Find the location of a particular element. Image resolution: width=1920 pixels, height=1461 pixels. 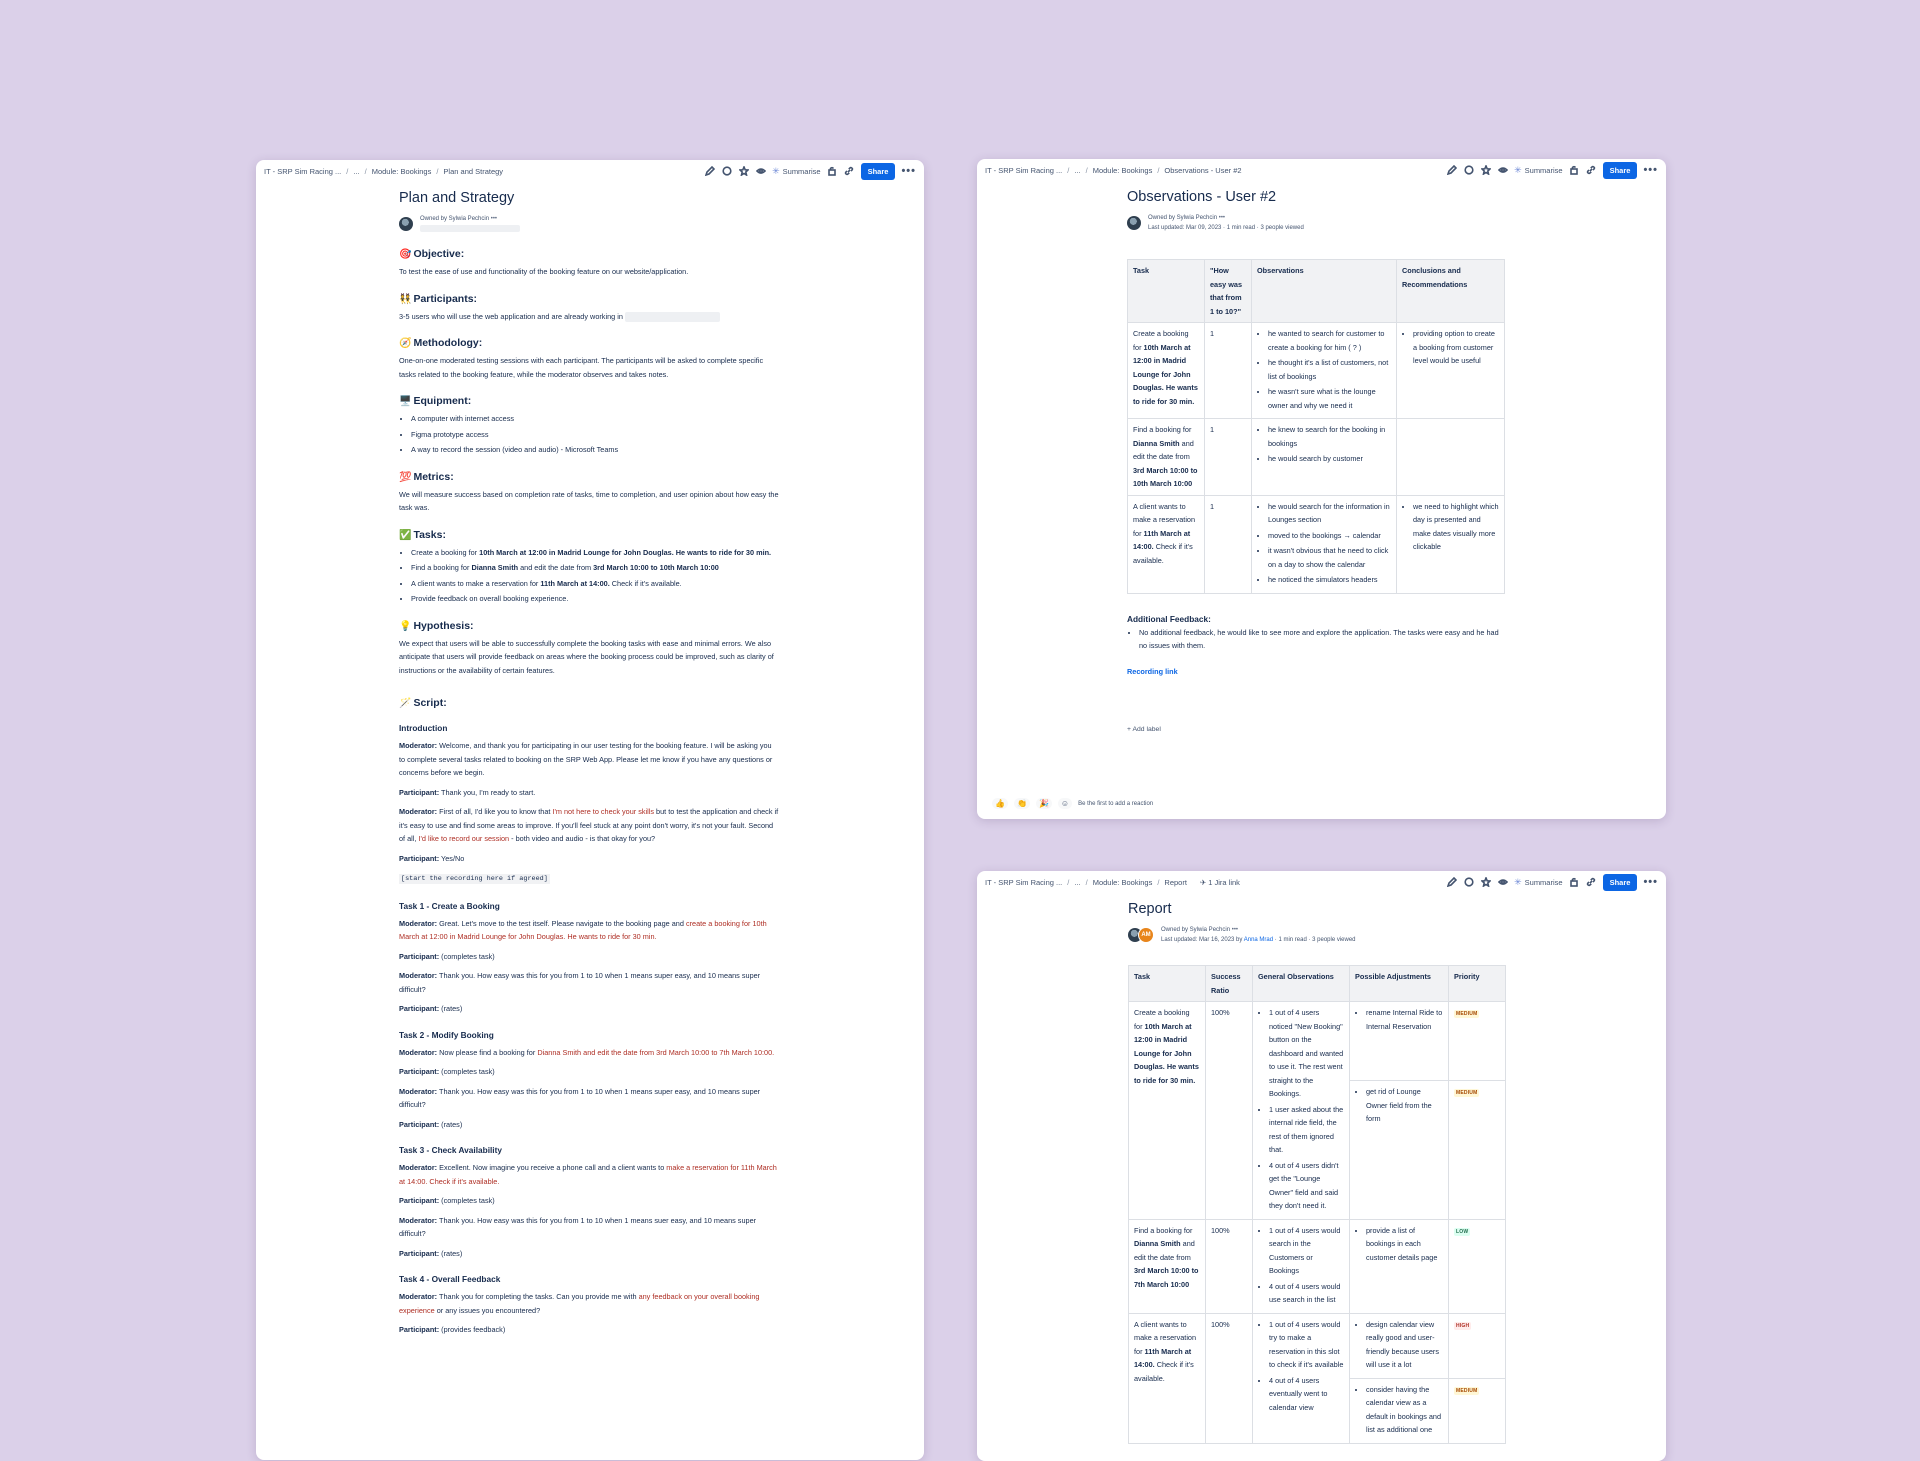

recording-link: Recording link is located at coordinates (1152, 671).